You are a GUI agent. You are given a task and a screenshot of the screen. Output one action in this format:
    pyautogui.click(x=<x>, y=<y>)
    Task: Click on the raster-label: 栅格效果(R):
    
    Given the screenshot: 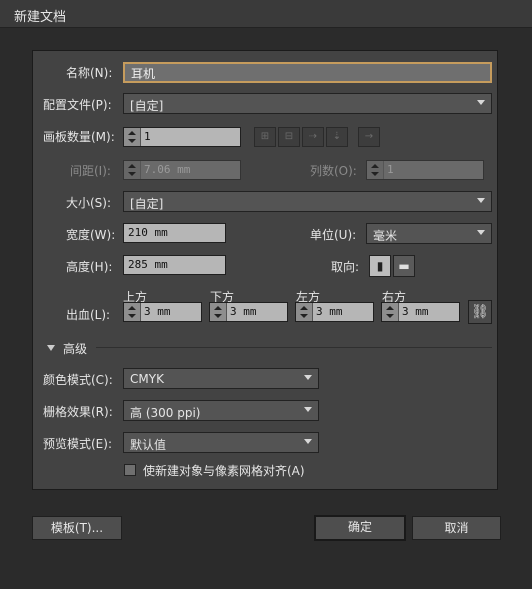 What is the action you would take?
    pyautogui.click(x=78, y=412)
    